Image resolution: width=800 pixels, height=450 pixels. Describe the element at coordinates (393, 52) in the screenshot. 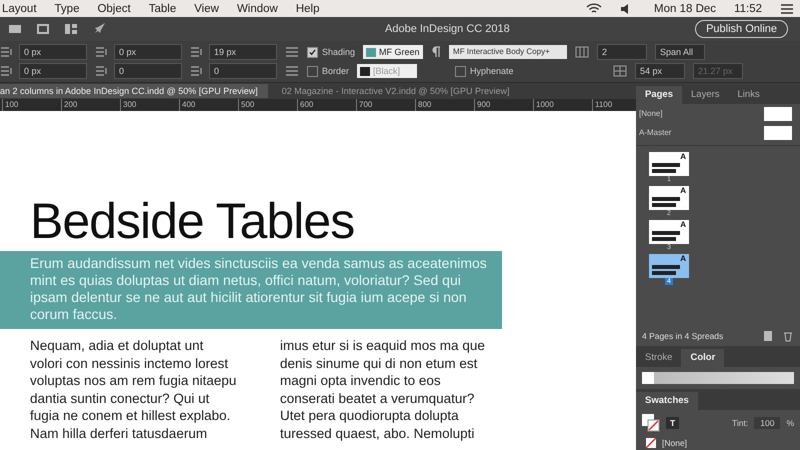

I see `shading-swatch-dropdown: MF Green` at that location.